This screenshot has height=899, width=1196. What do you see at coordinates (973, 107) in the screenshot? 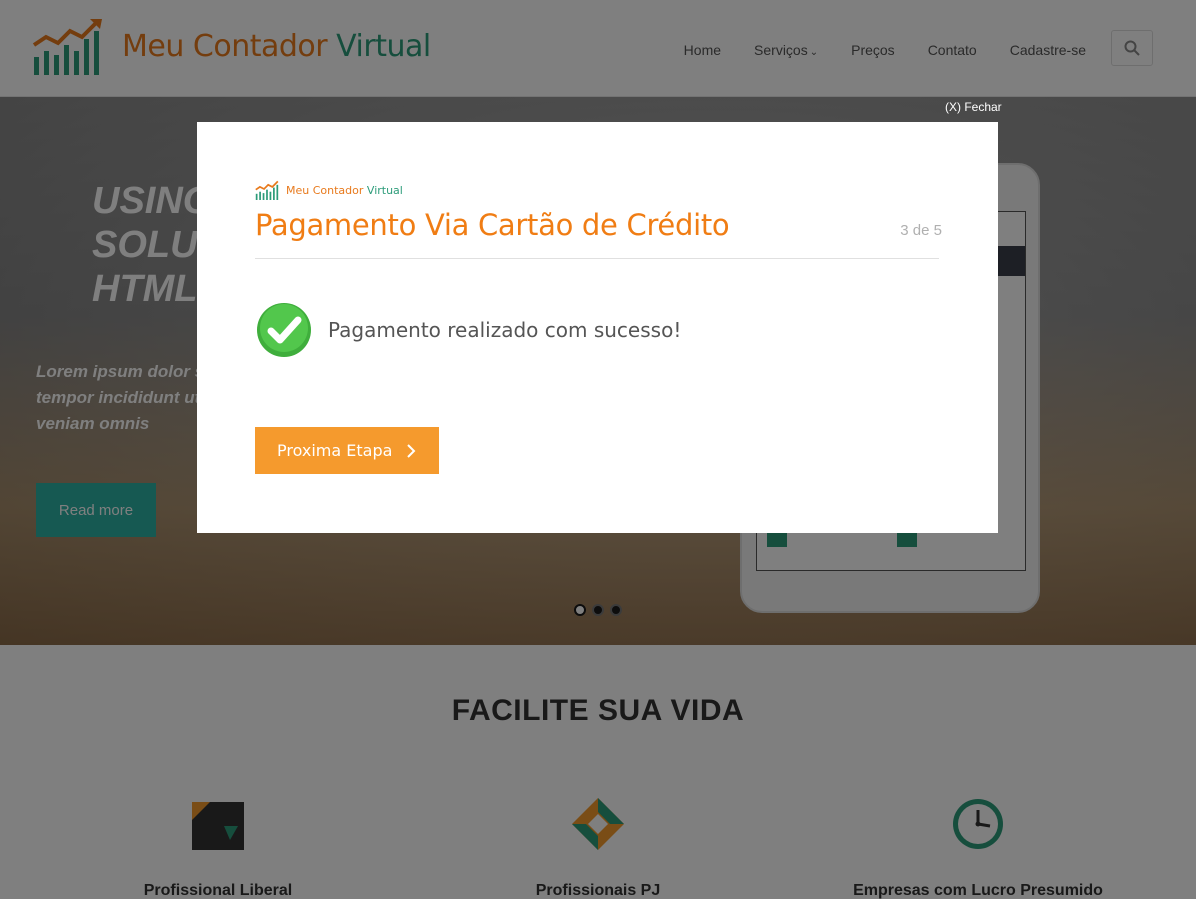
I see `close-modal-link: (X) Fechar` at bounding box center [973, 107].